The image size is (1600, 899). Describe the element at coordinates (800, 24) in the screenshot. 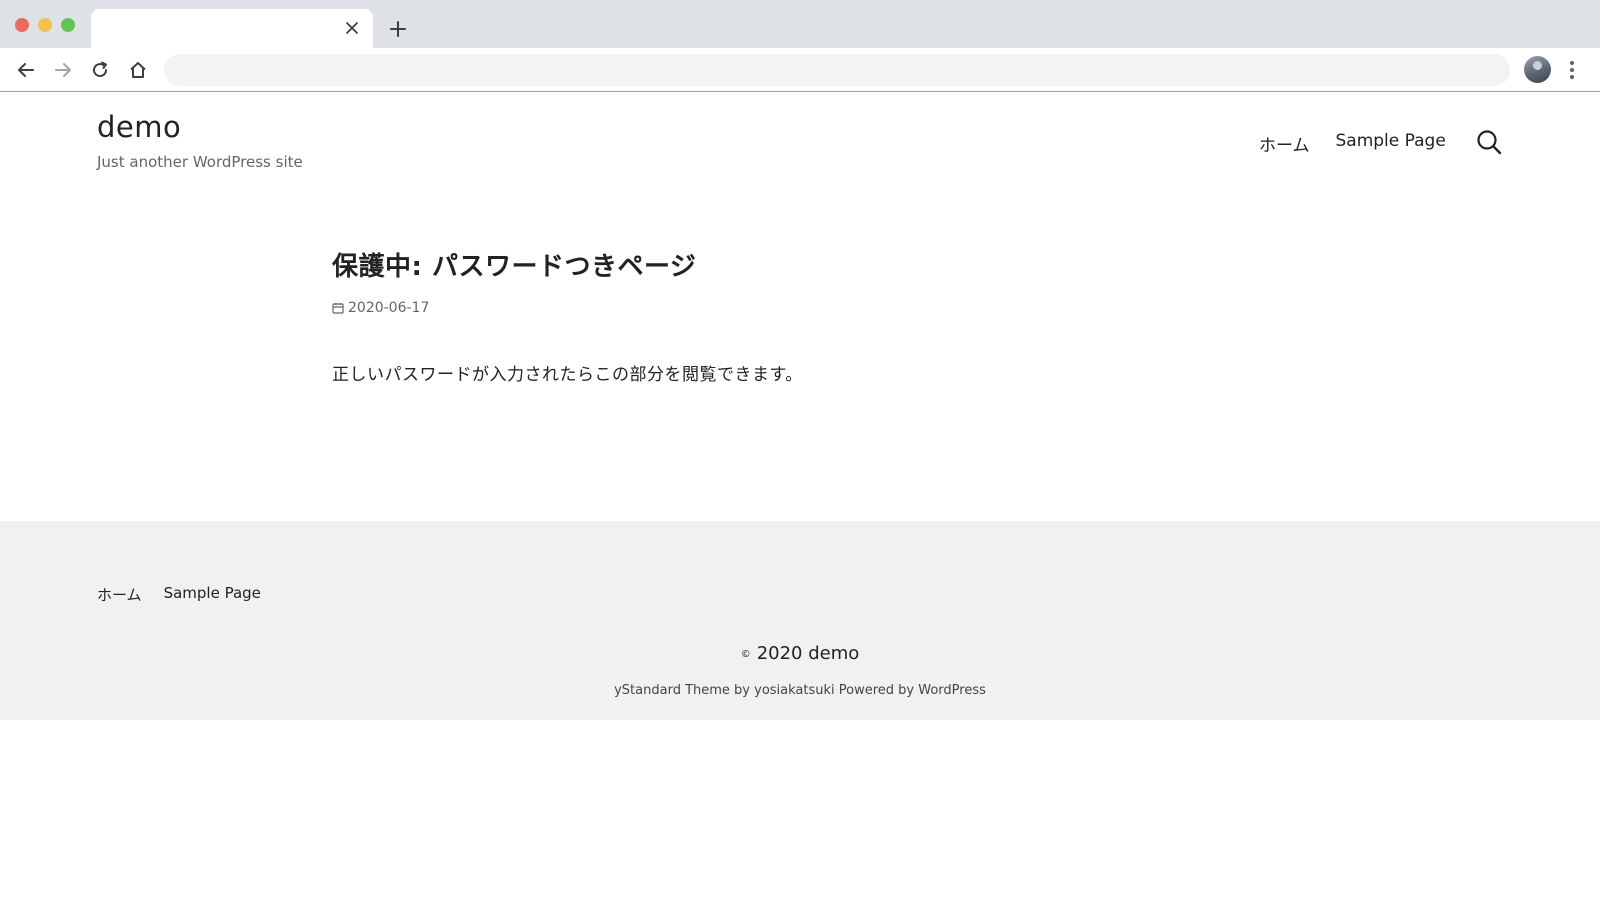

I see `browser-tab-bar` at that location.